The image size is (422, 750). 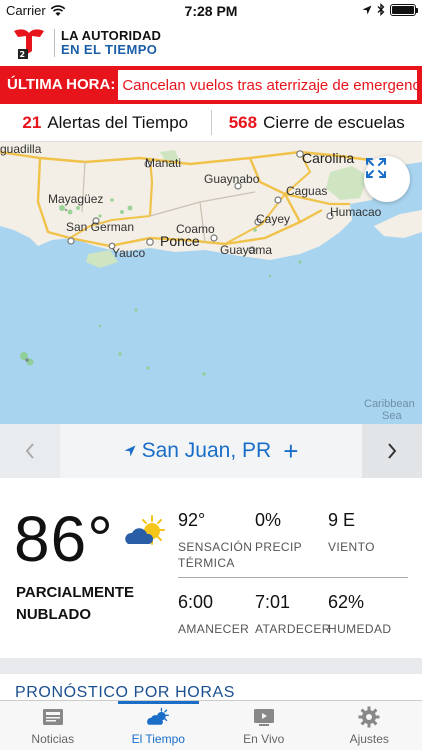 What do you see at coordinates (328, 158) in the screenshot?
I see `map-label-carolina: Carolina` at bounding box center [328, 158].